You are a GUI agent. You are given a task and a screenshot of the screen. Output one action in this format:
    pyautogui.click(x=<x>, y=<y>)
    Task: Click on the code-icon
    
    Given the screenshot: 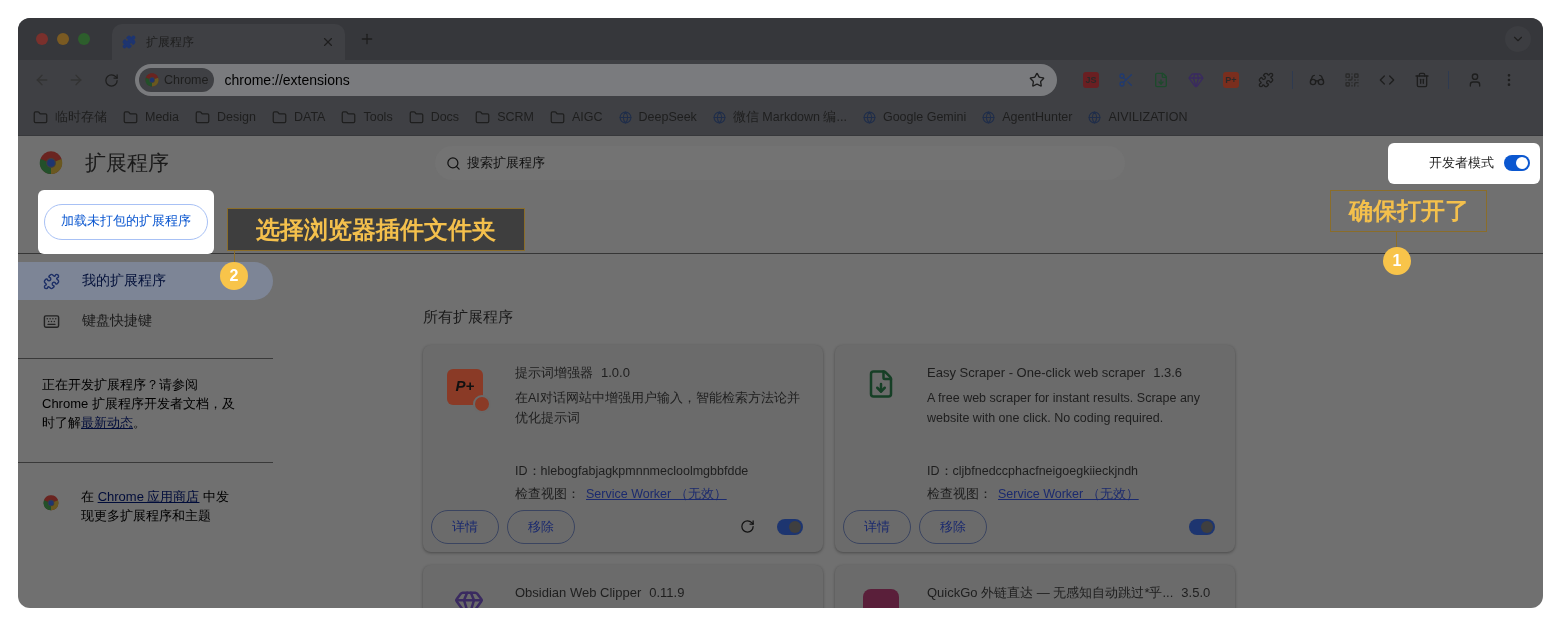 What is the action you would take?
    pyautogui.click(x=1387, y=80)
    